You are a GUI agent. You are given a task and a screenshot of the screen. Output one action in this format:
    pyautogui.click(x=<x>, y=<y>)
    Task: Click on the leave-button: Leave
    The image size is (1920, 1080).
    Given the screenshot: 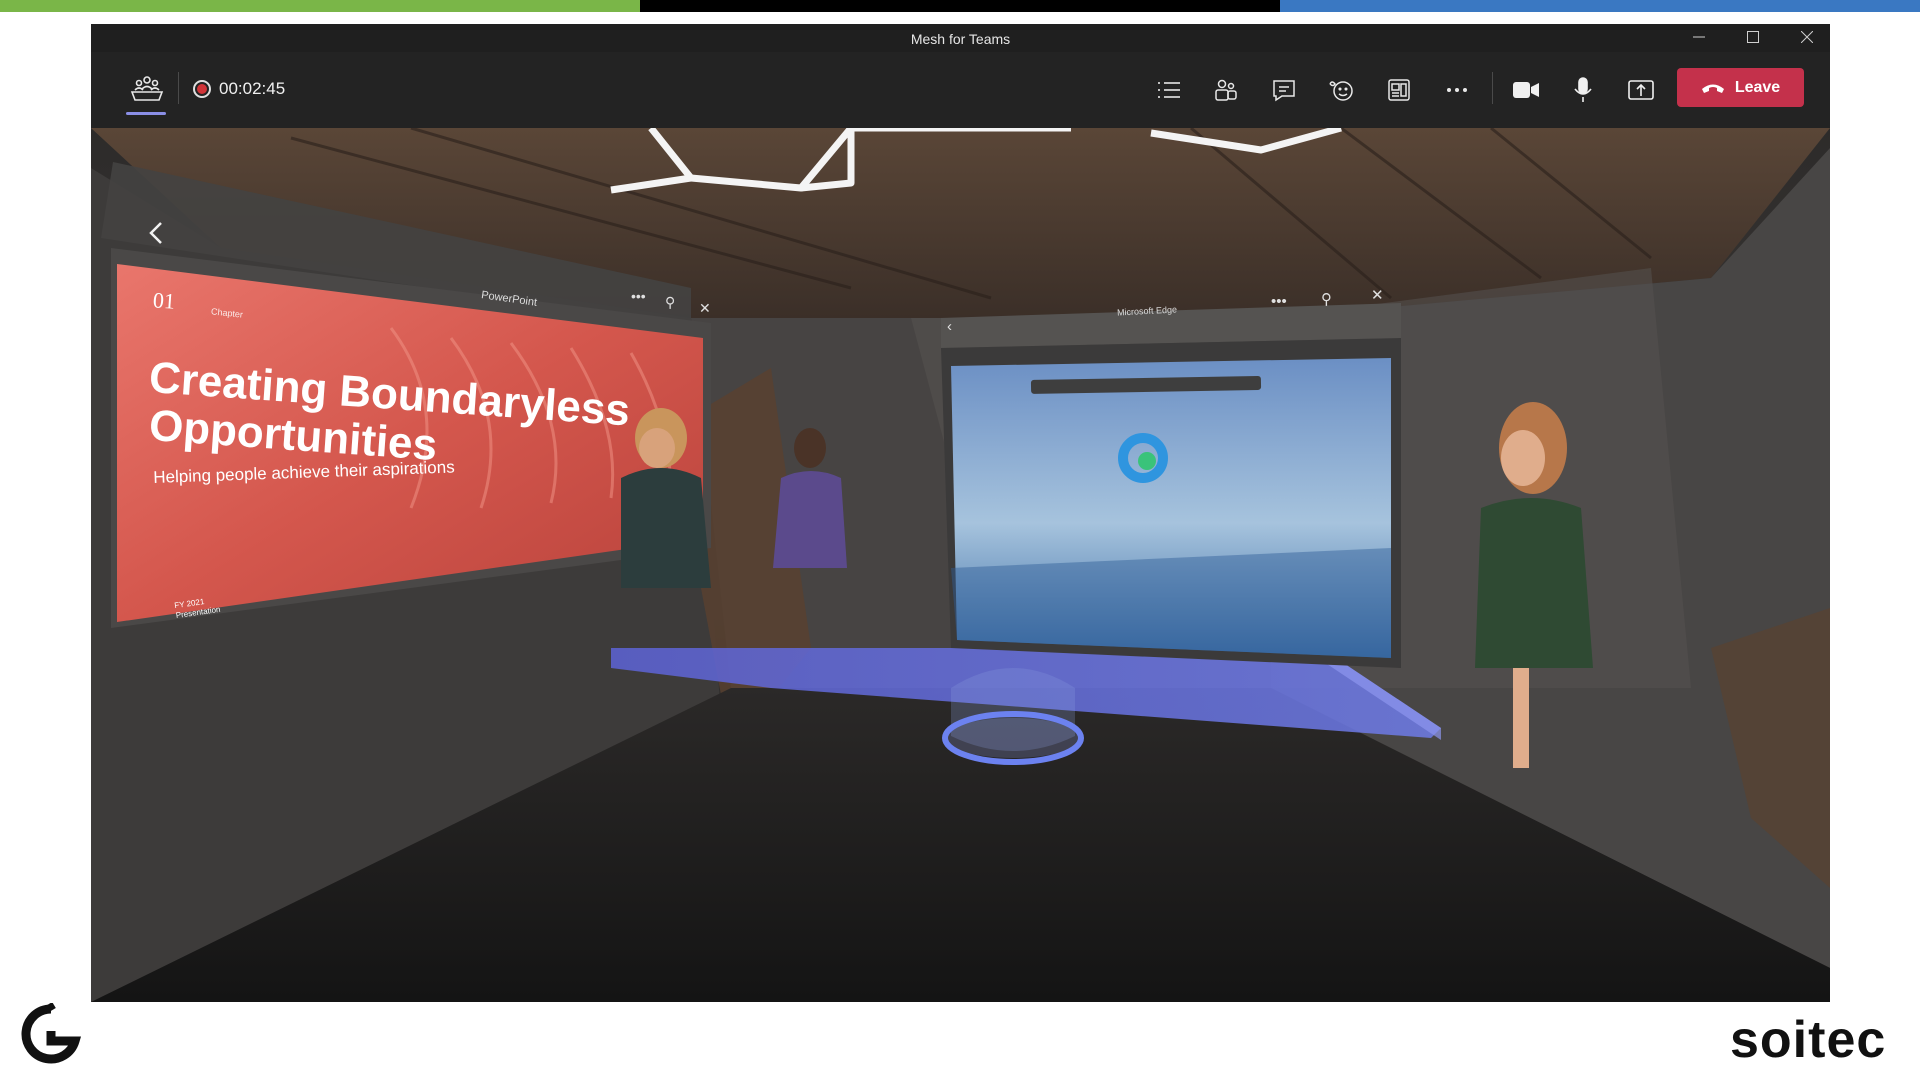 What is the action you would take?
    pyautogui.click(x=1740, y=87)
    